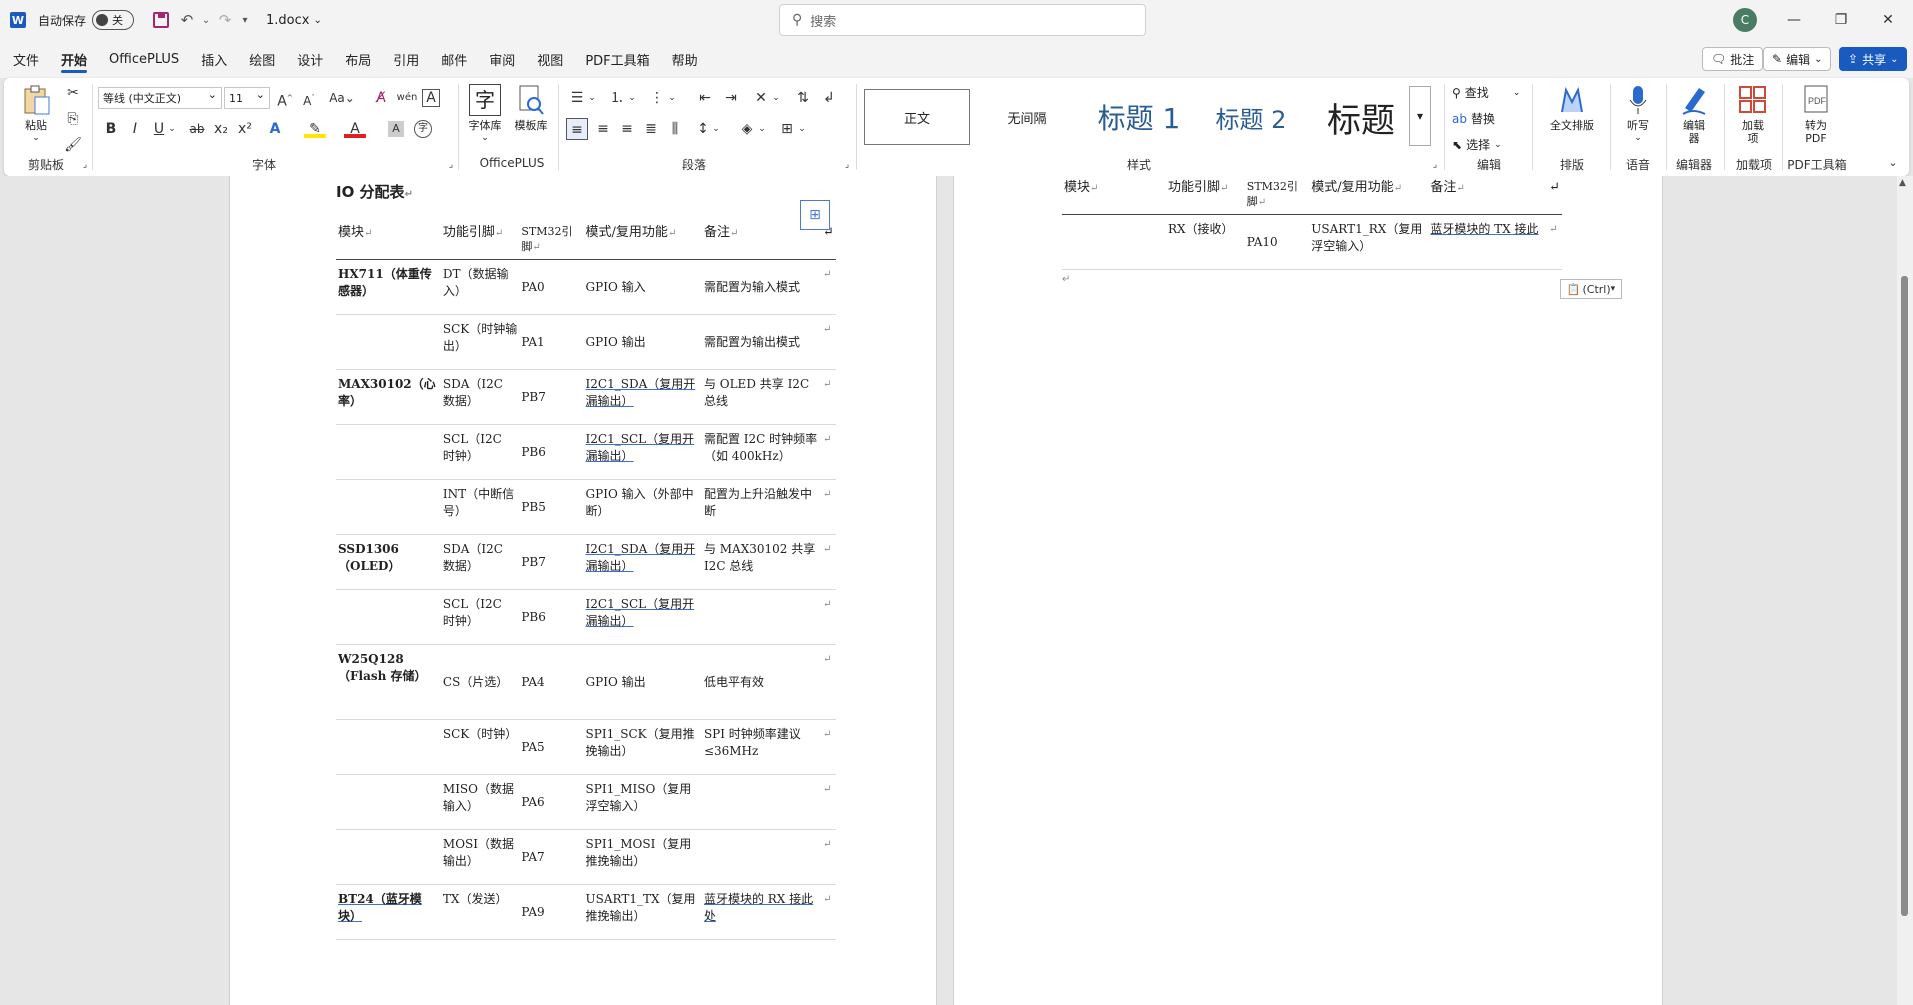 The width and height of the screenshot is (1913, 1005). I want to click on find-button: ⚲ 查找 ⌄, so click(1486, 92).